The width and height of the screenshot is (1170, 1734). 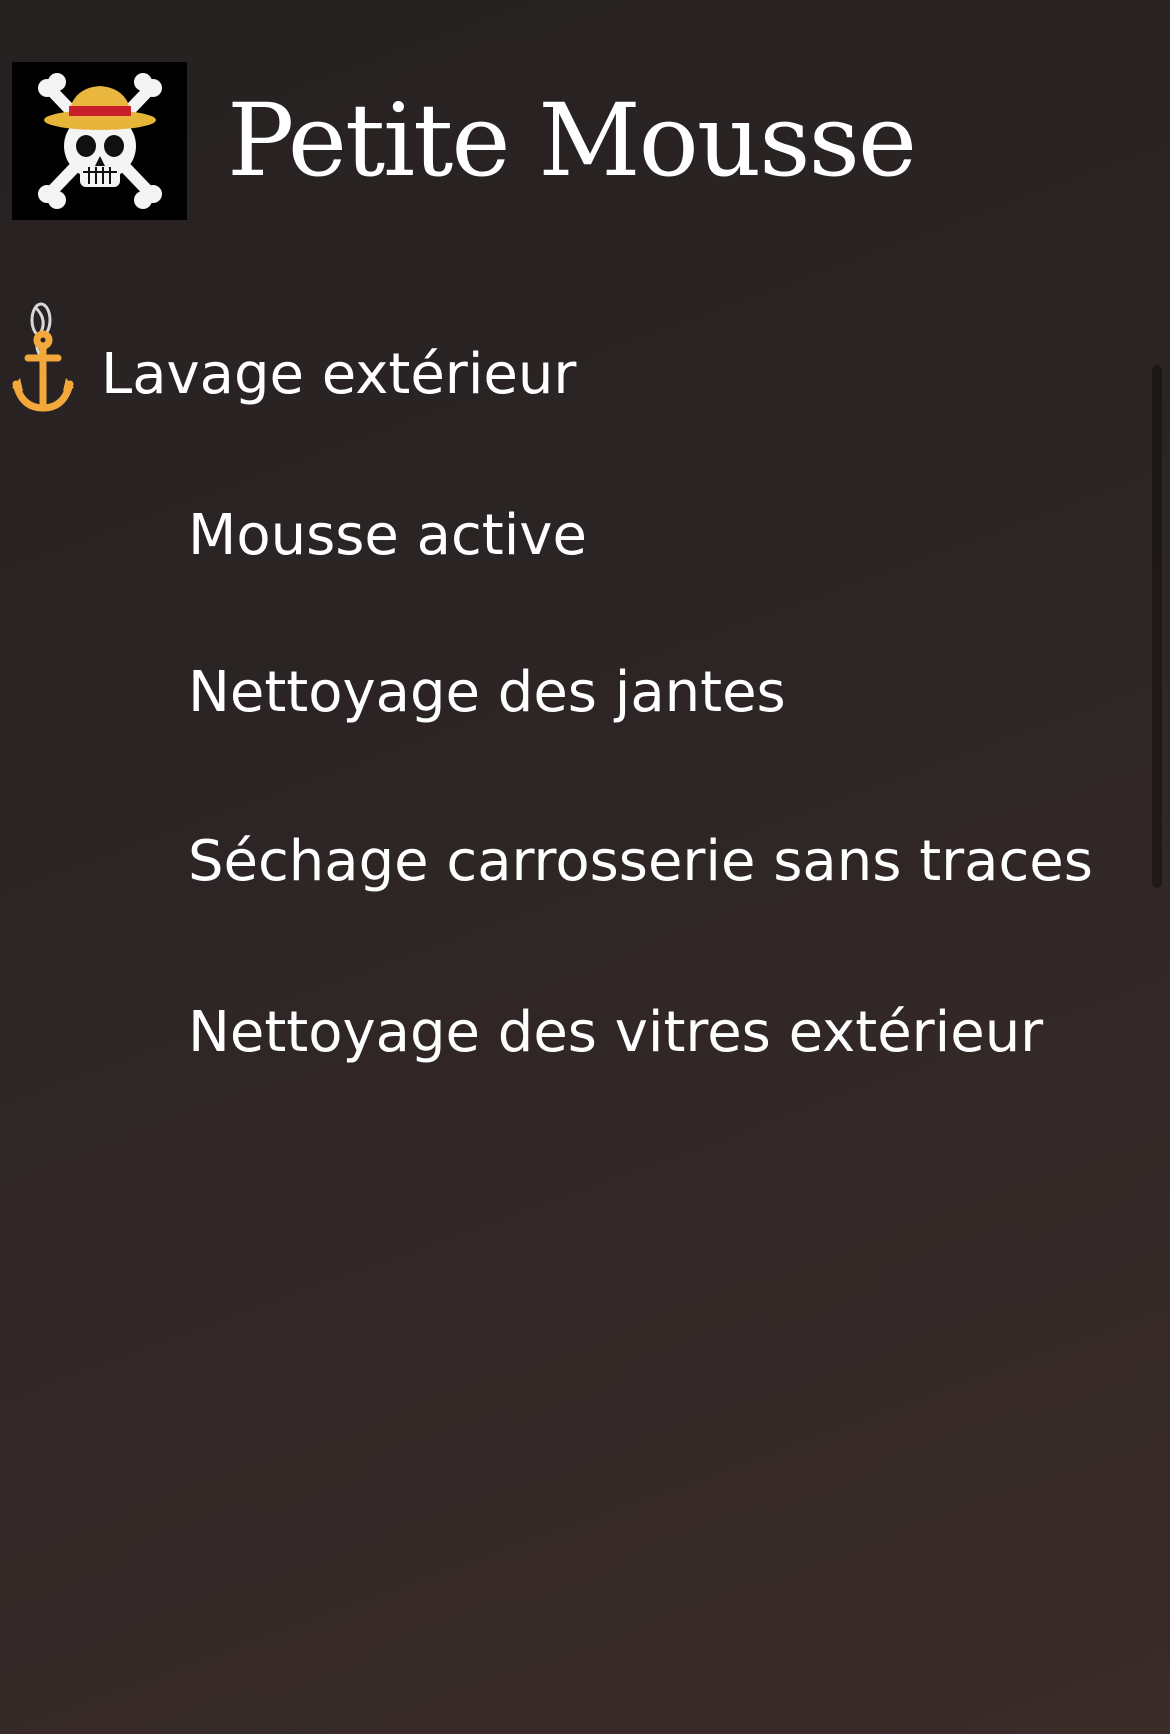 What do you see at coordinates (1157, 626) in the screenshot?
I see `scrollbar` at bounding box center [1157, 626].